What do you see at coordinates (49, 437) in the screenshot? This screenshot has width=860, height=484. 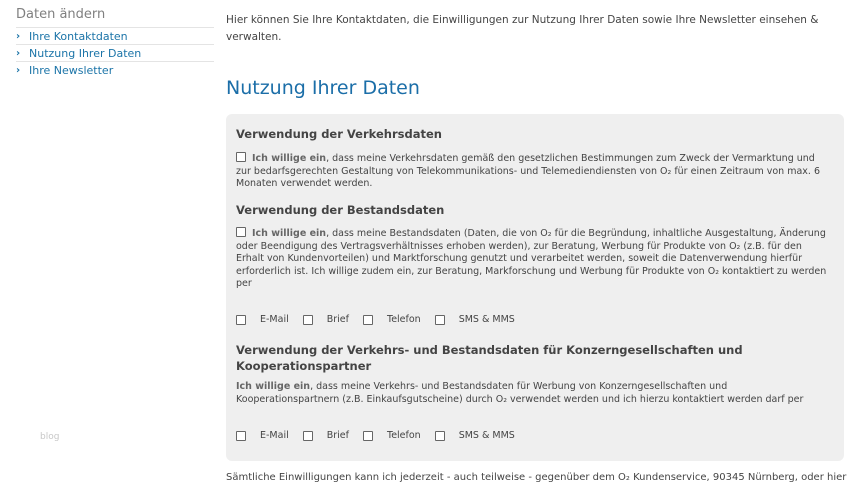 I see `blog-label: blog` at bounding box center [49, 437].